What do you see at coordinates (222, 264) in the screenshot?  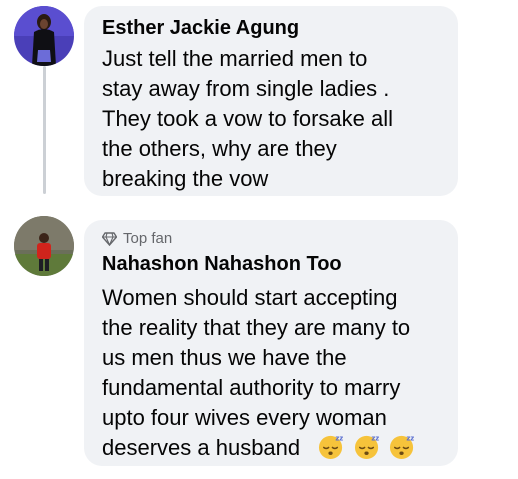 I see `comment-author: Nahashon Nahashon Too` at bounding box center [222, 264].